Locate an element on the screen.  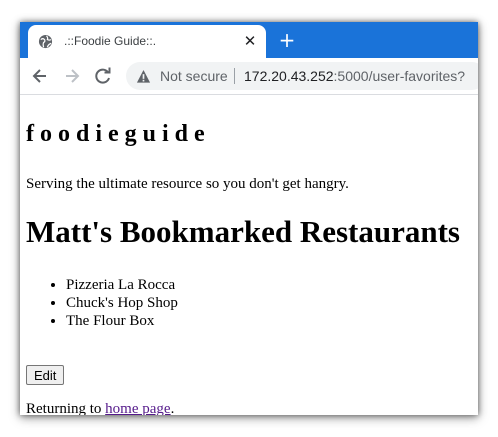
edit-button: Edit is located at coordinates (45, 375).